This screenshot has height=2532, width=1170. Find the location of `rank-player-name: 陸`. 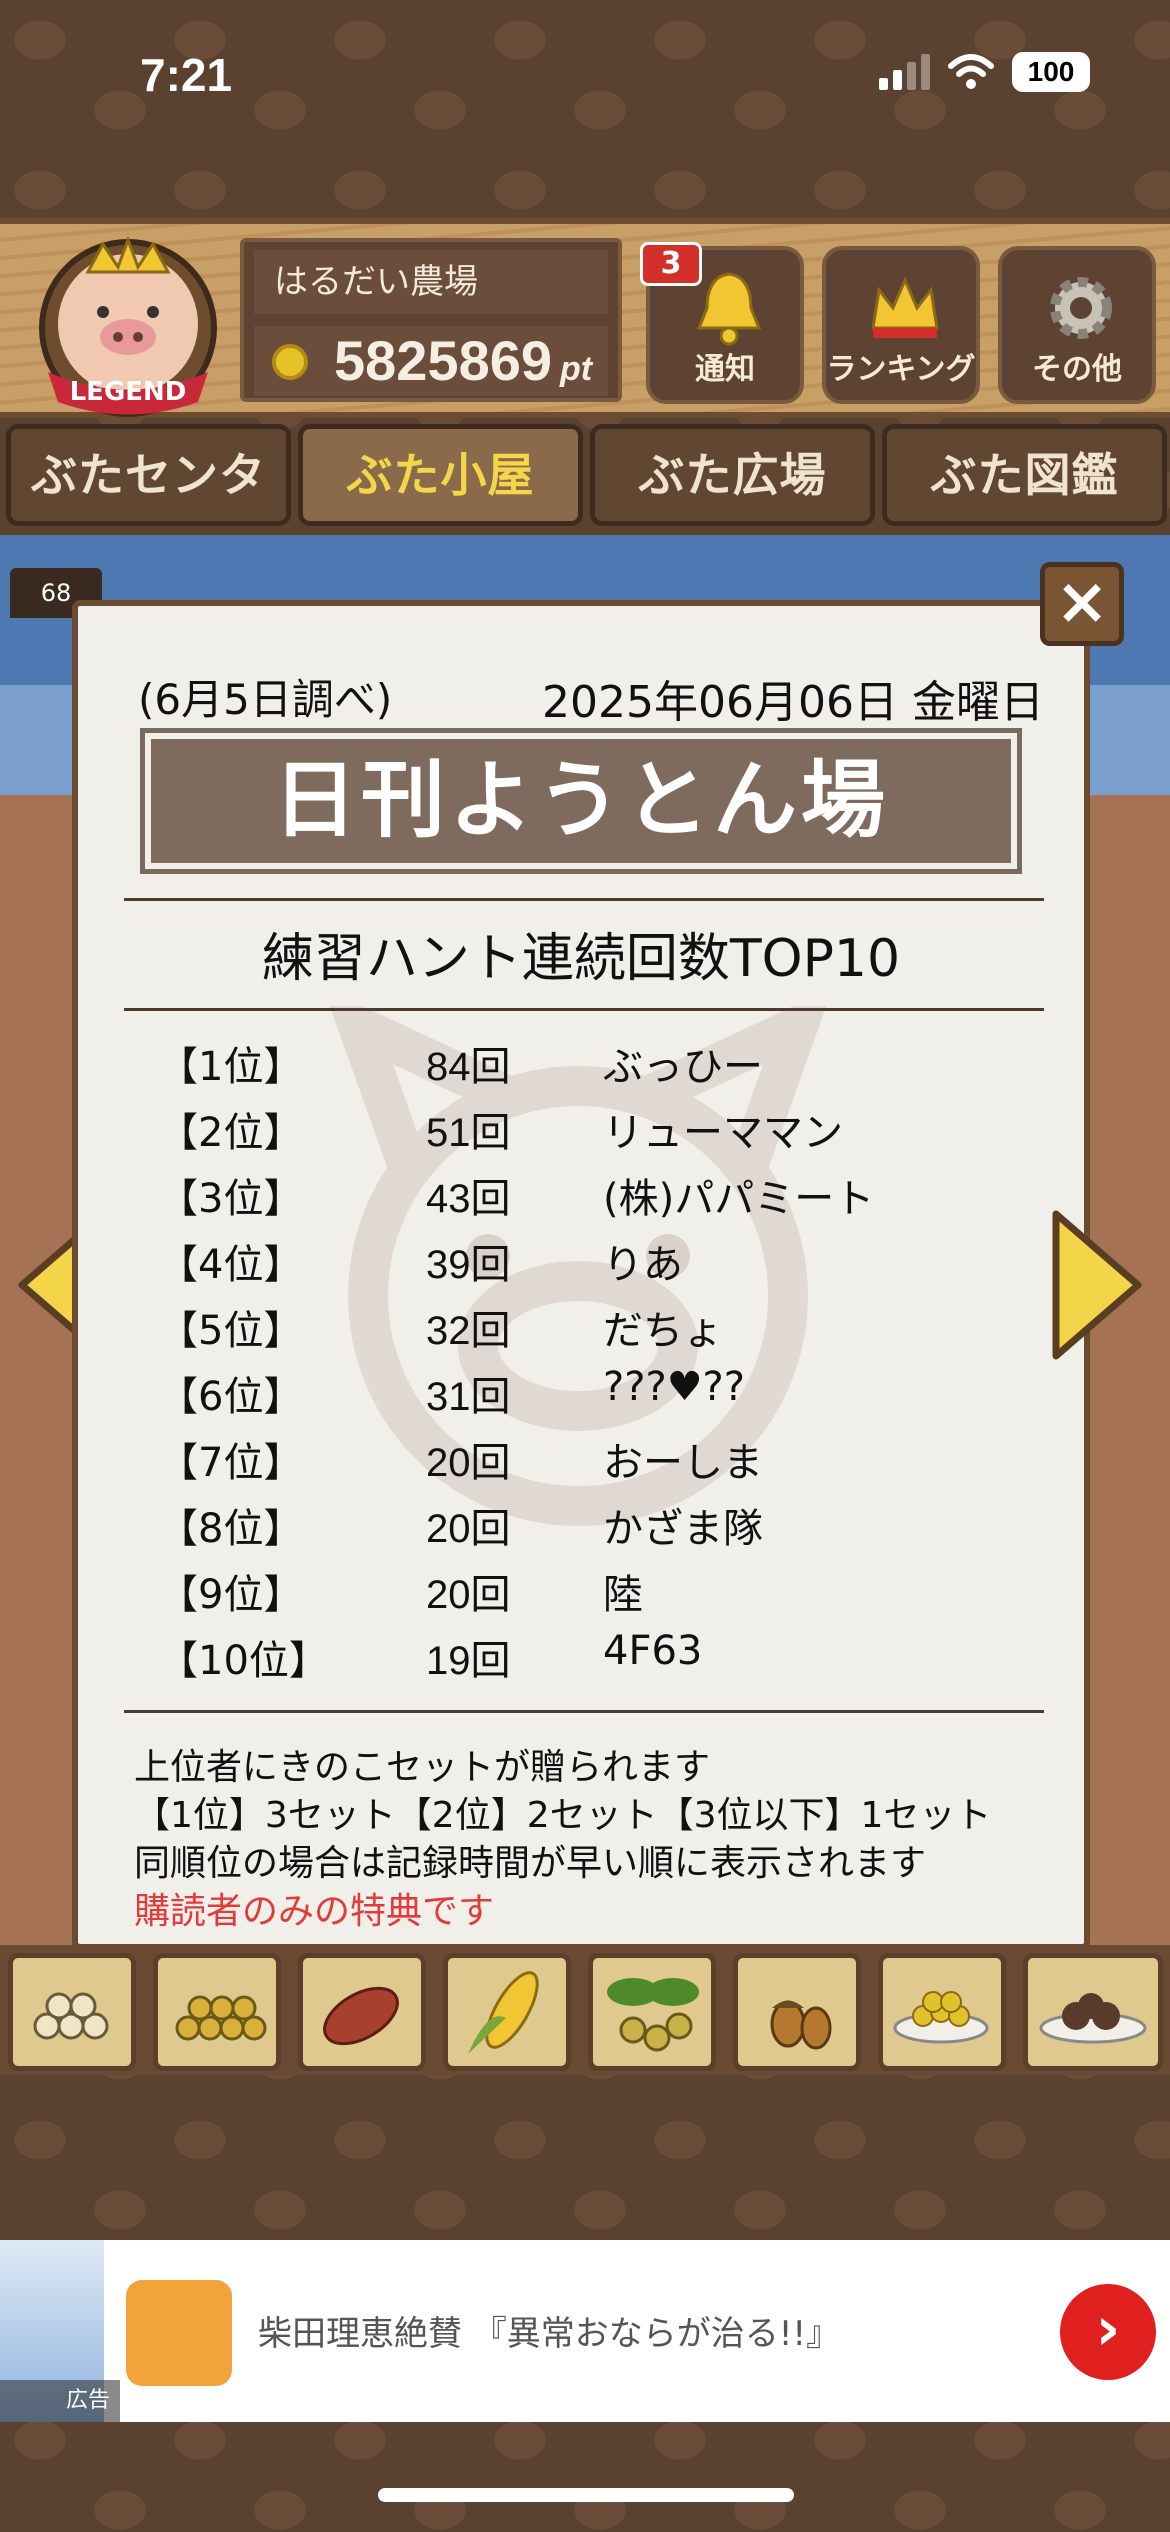

rank-player-name: 陸 is located at coordinates (623, 1595).